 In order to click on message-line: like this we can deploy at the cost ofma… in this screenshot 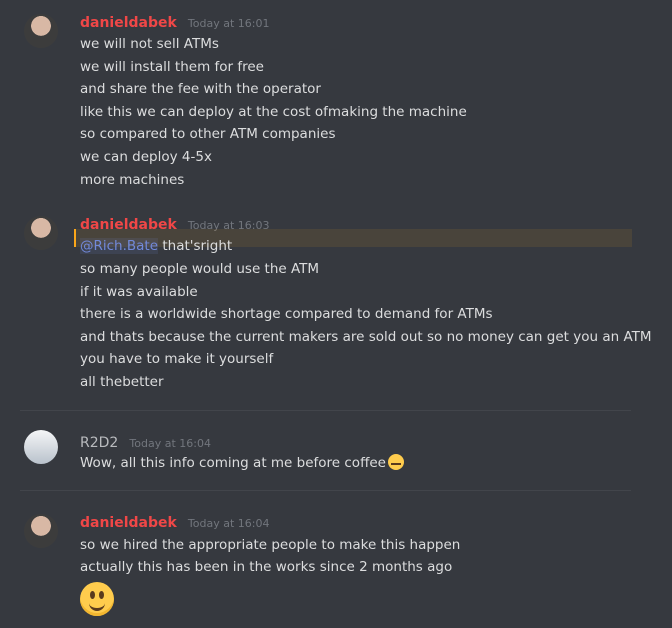, I will do `click(273, 112)`.